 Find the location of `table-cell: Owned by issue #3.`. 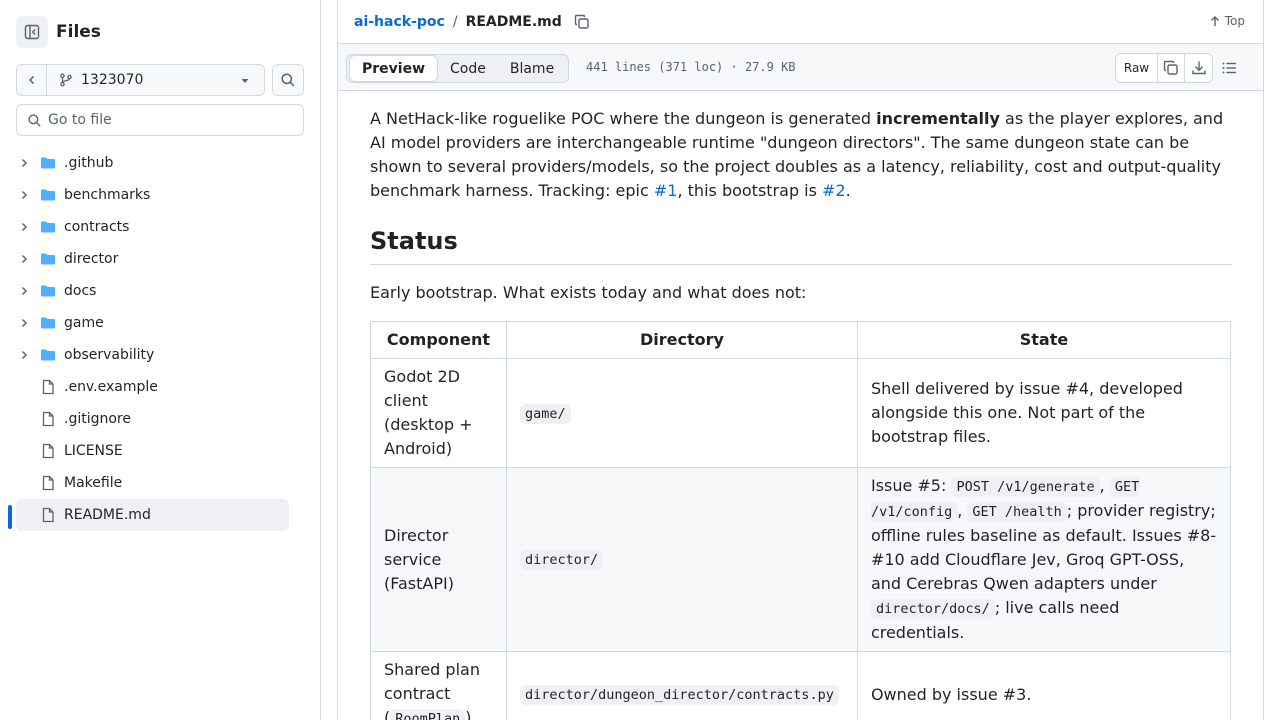

table-cell: Owned by issue #3. is located at coordinates (1044, 685).